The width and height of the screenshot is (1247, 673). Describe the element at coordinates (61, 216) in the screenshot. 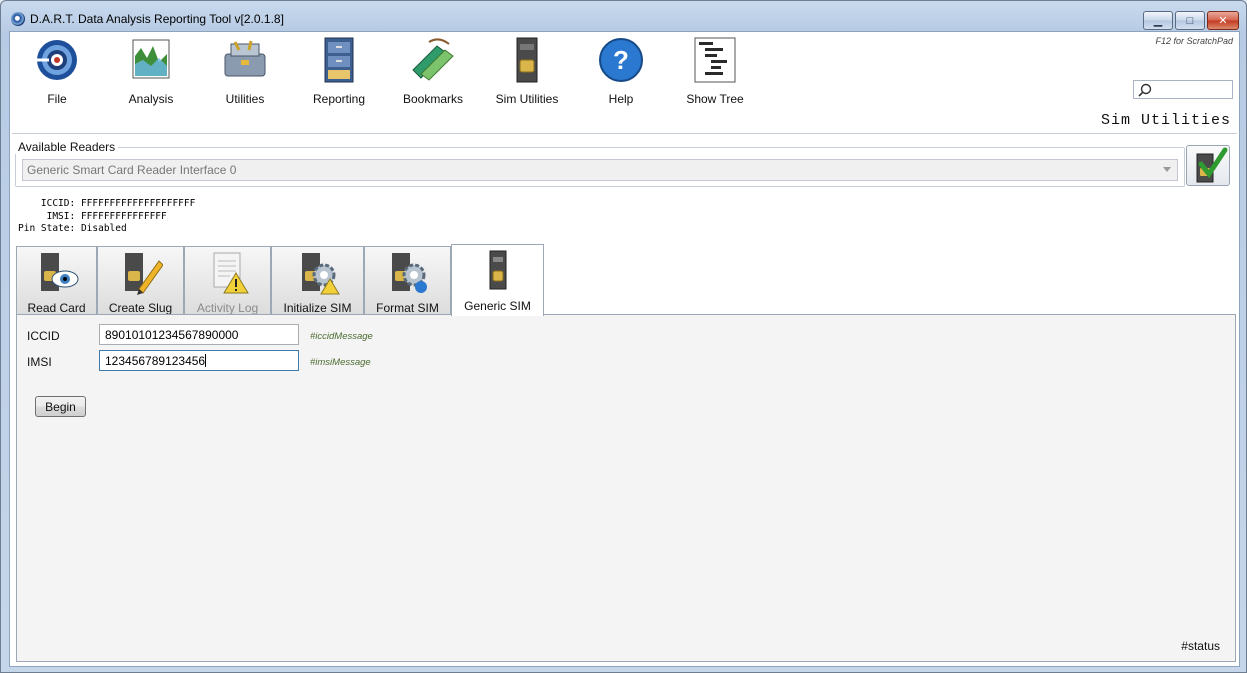

I see `imsi-info-label: IMSI:` at that location.